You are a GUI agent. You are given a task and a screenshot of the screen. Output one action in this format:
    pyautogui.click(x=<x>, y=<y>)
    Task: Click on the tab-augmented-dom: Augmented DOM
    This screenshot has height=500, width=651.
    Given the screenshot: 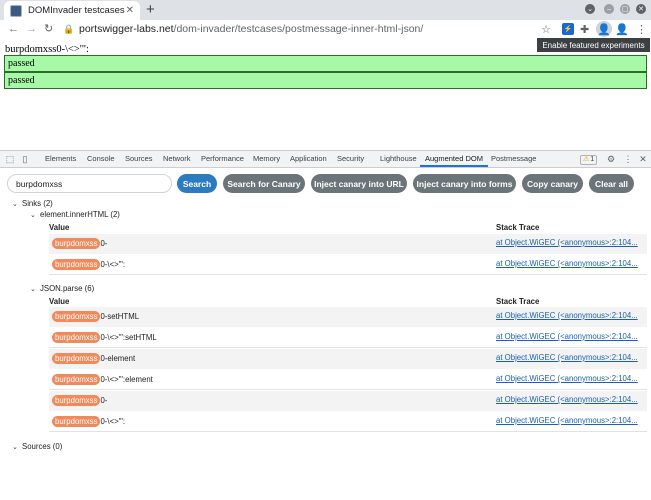 What is the action you would take?
    pyautogui.click(x=454, y=159)
    